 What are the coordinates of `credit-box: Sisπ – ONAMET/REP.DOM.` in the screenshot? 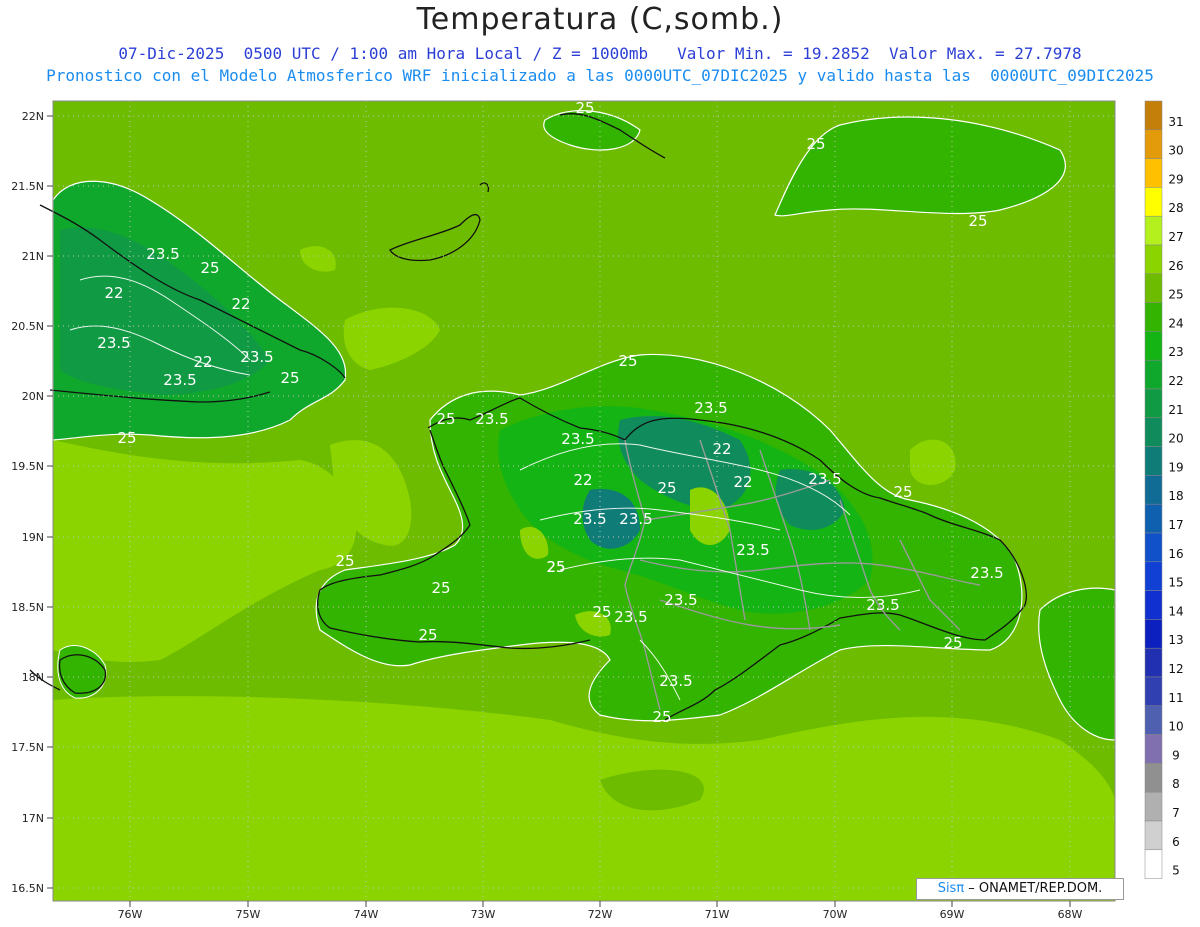 It's located at (1020, 889).